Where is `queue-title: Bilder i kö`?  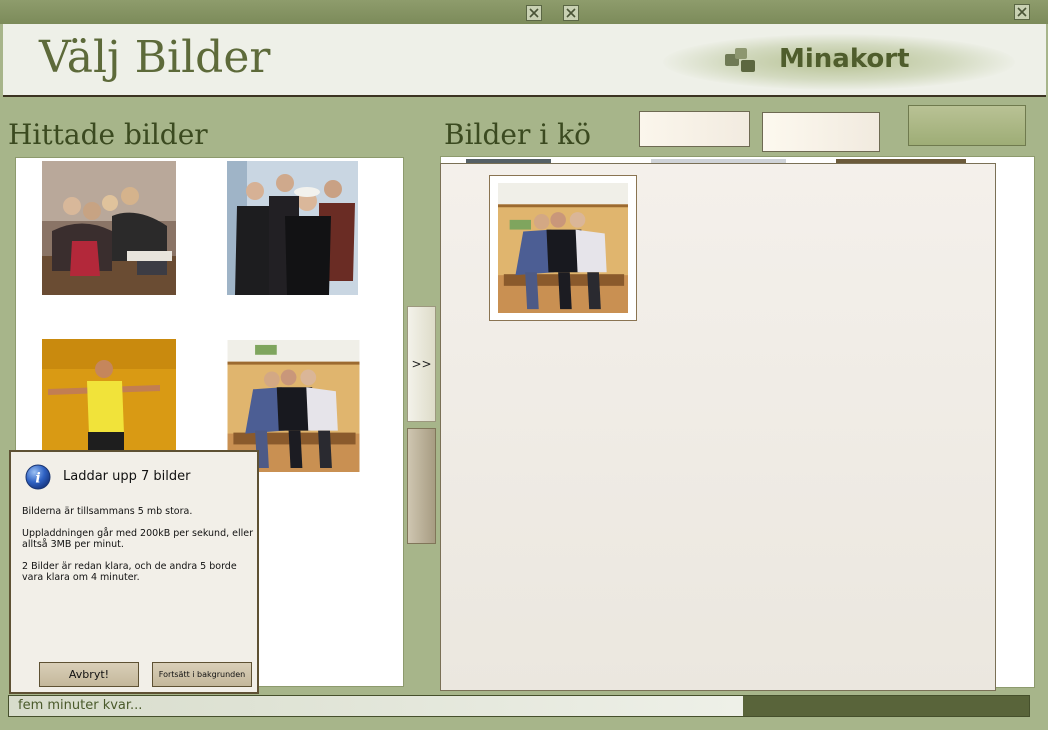 queue-title: Bilder i kö is located at coordinates (517, 134).